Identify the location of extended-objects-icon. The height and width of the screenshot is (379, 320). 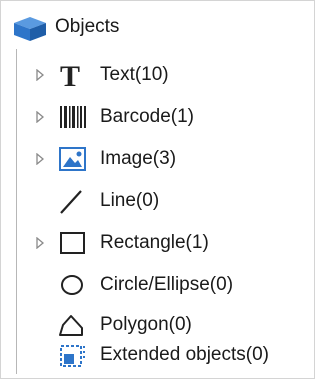
(73, 355).